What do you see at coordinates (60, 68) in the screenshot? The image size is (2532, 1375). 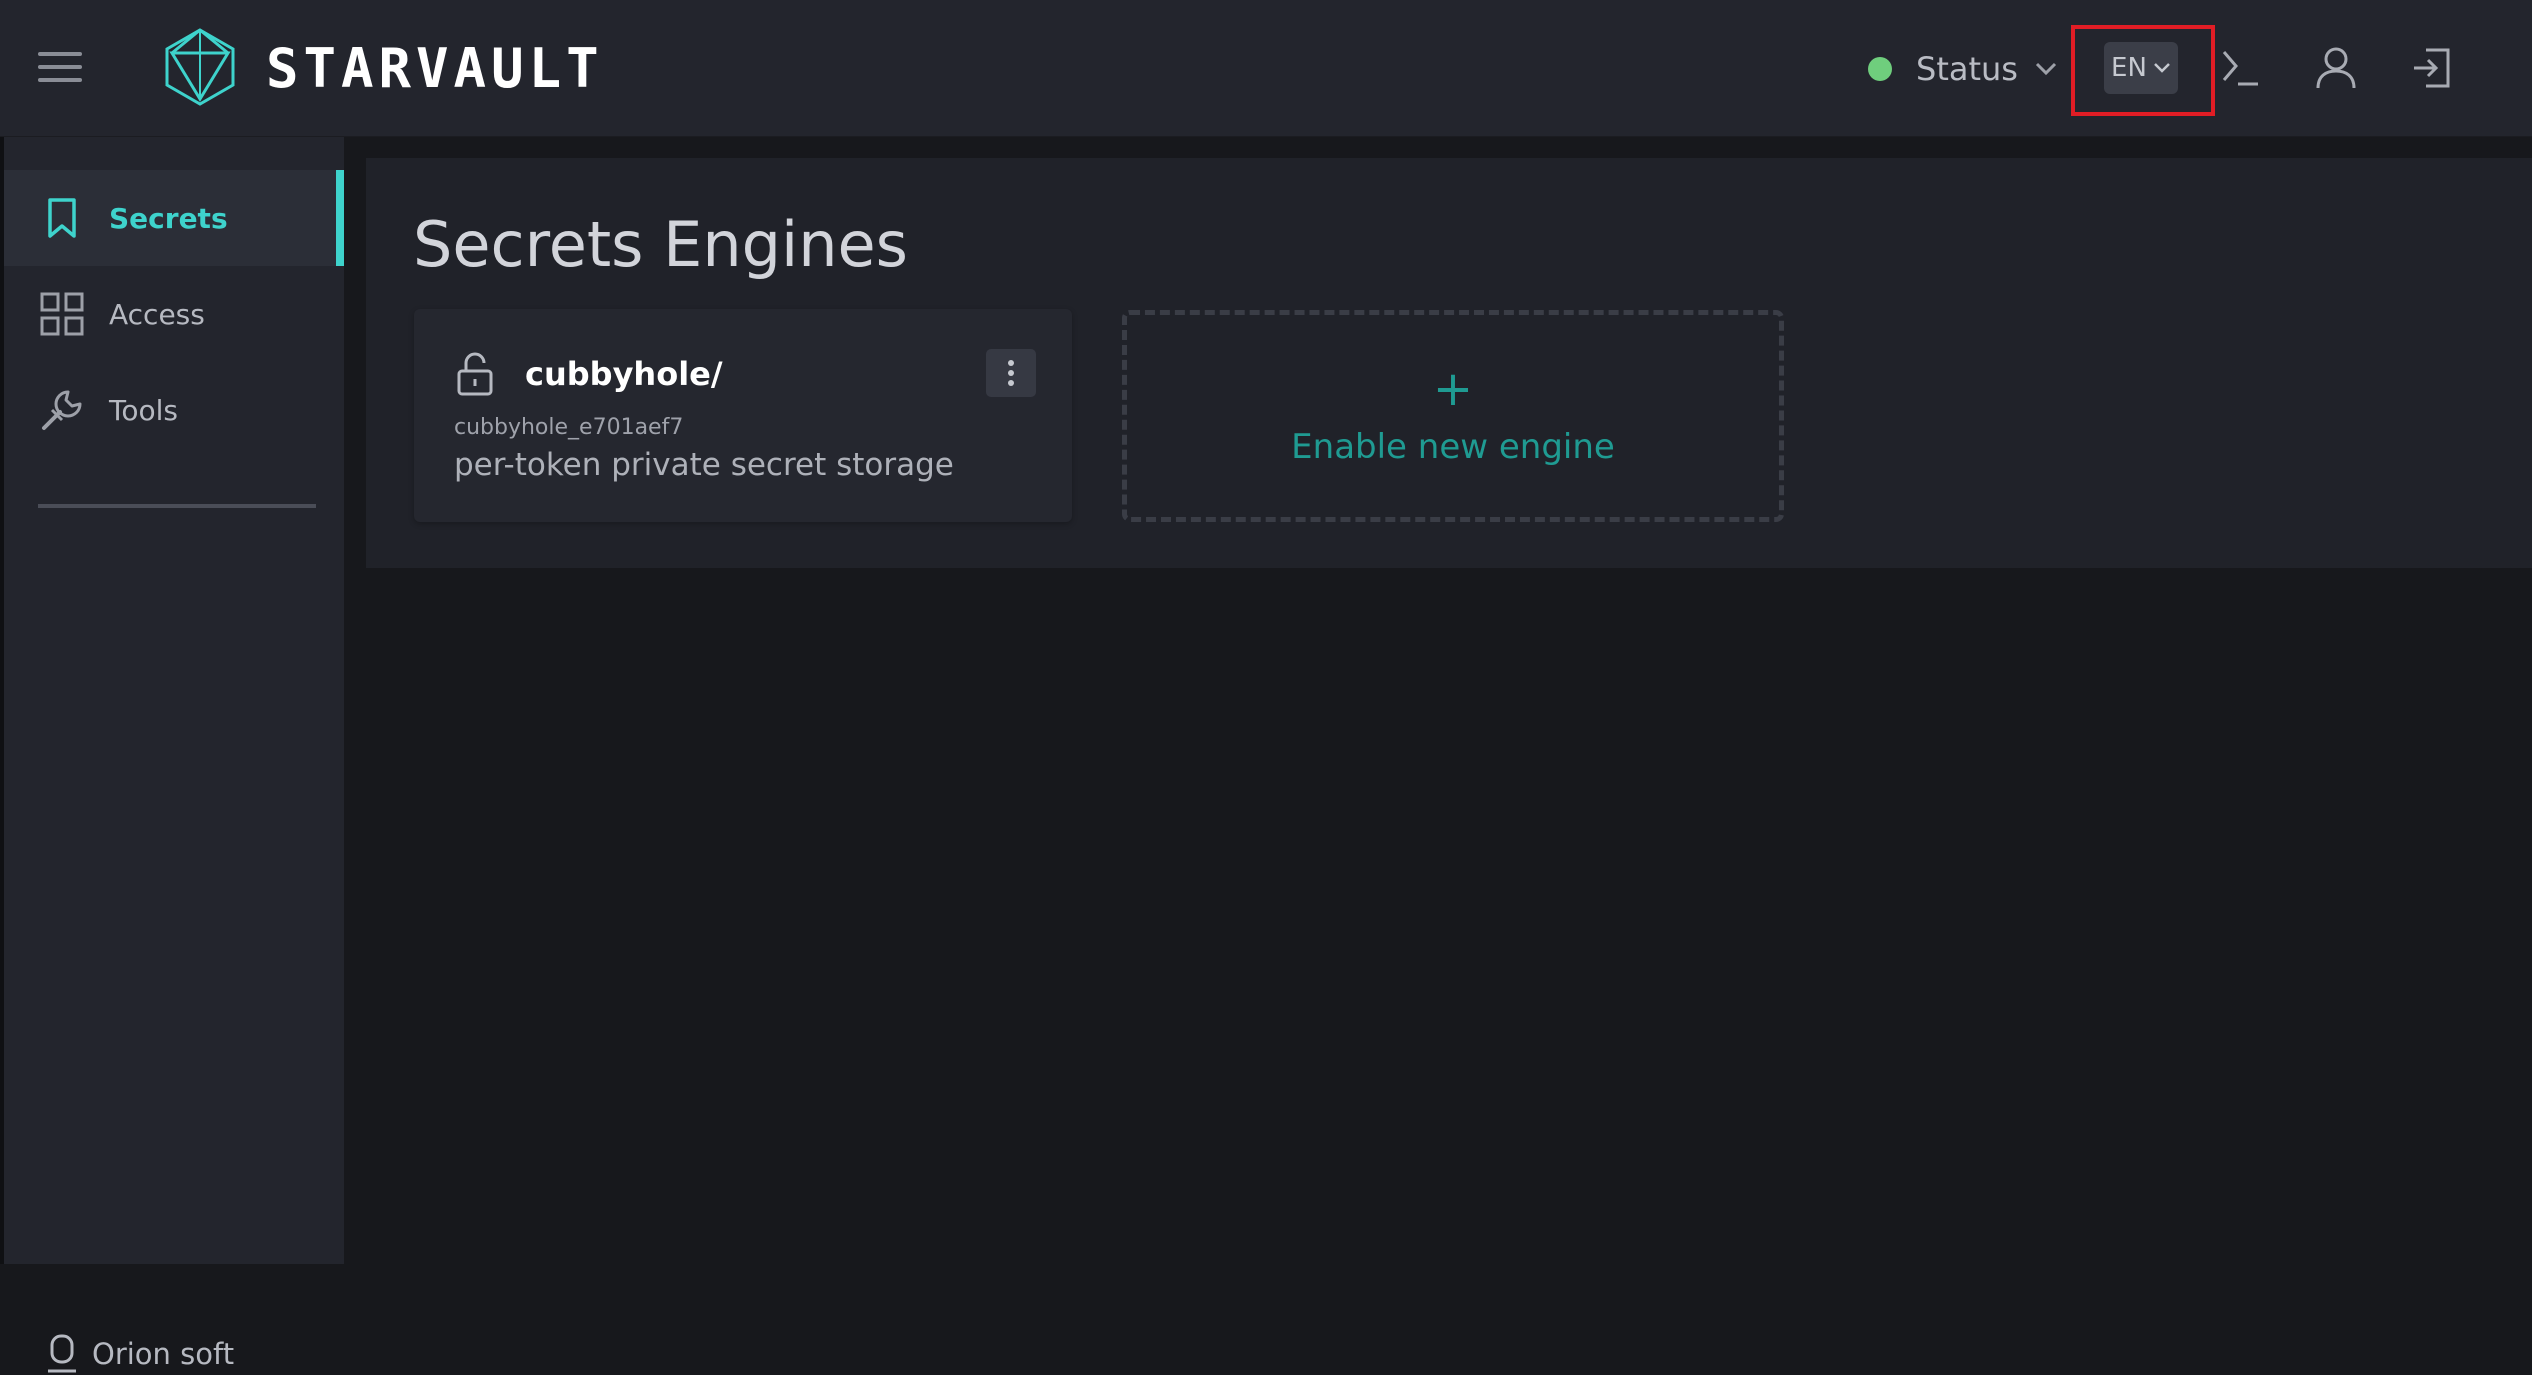 I see `hamburger-menu-icon` at bounding box center [60, 68].